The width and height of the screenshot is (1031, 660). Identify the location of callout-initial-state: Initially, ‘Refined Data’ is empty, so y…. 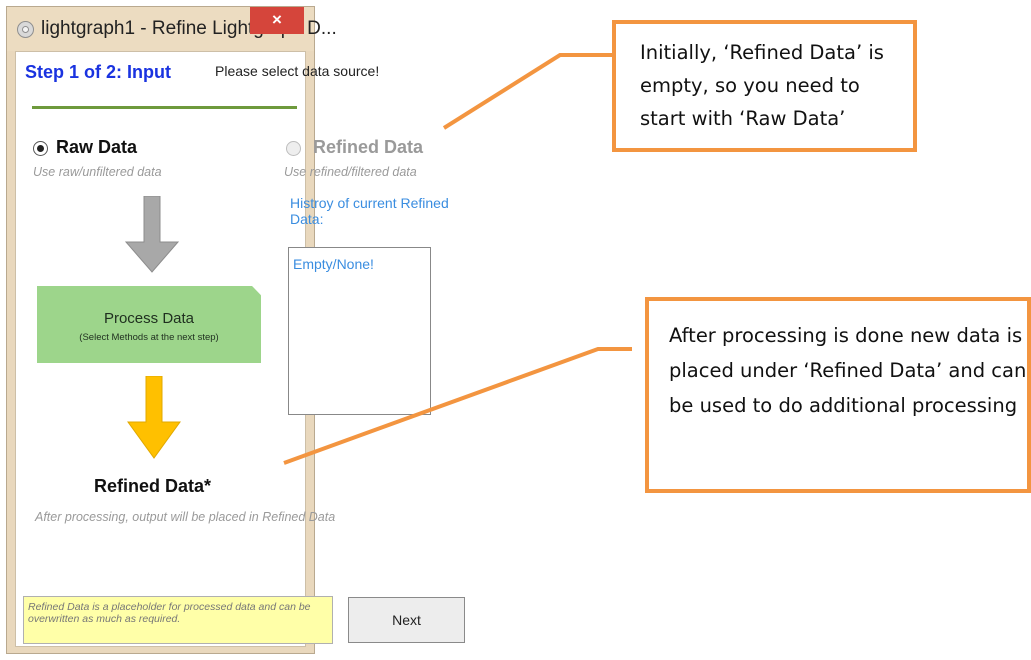
(764, 86).